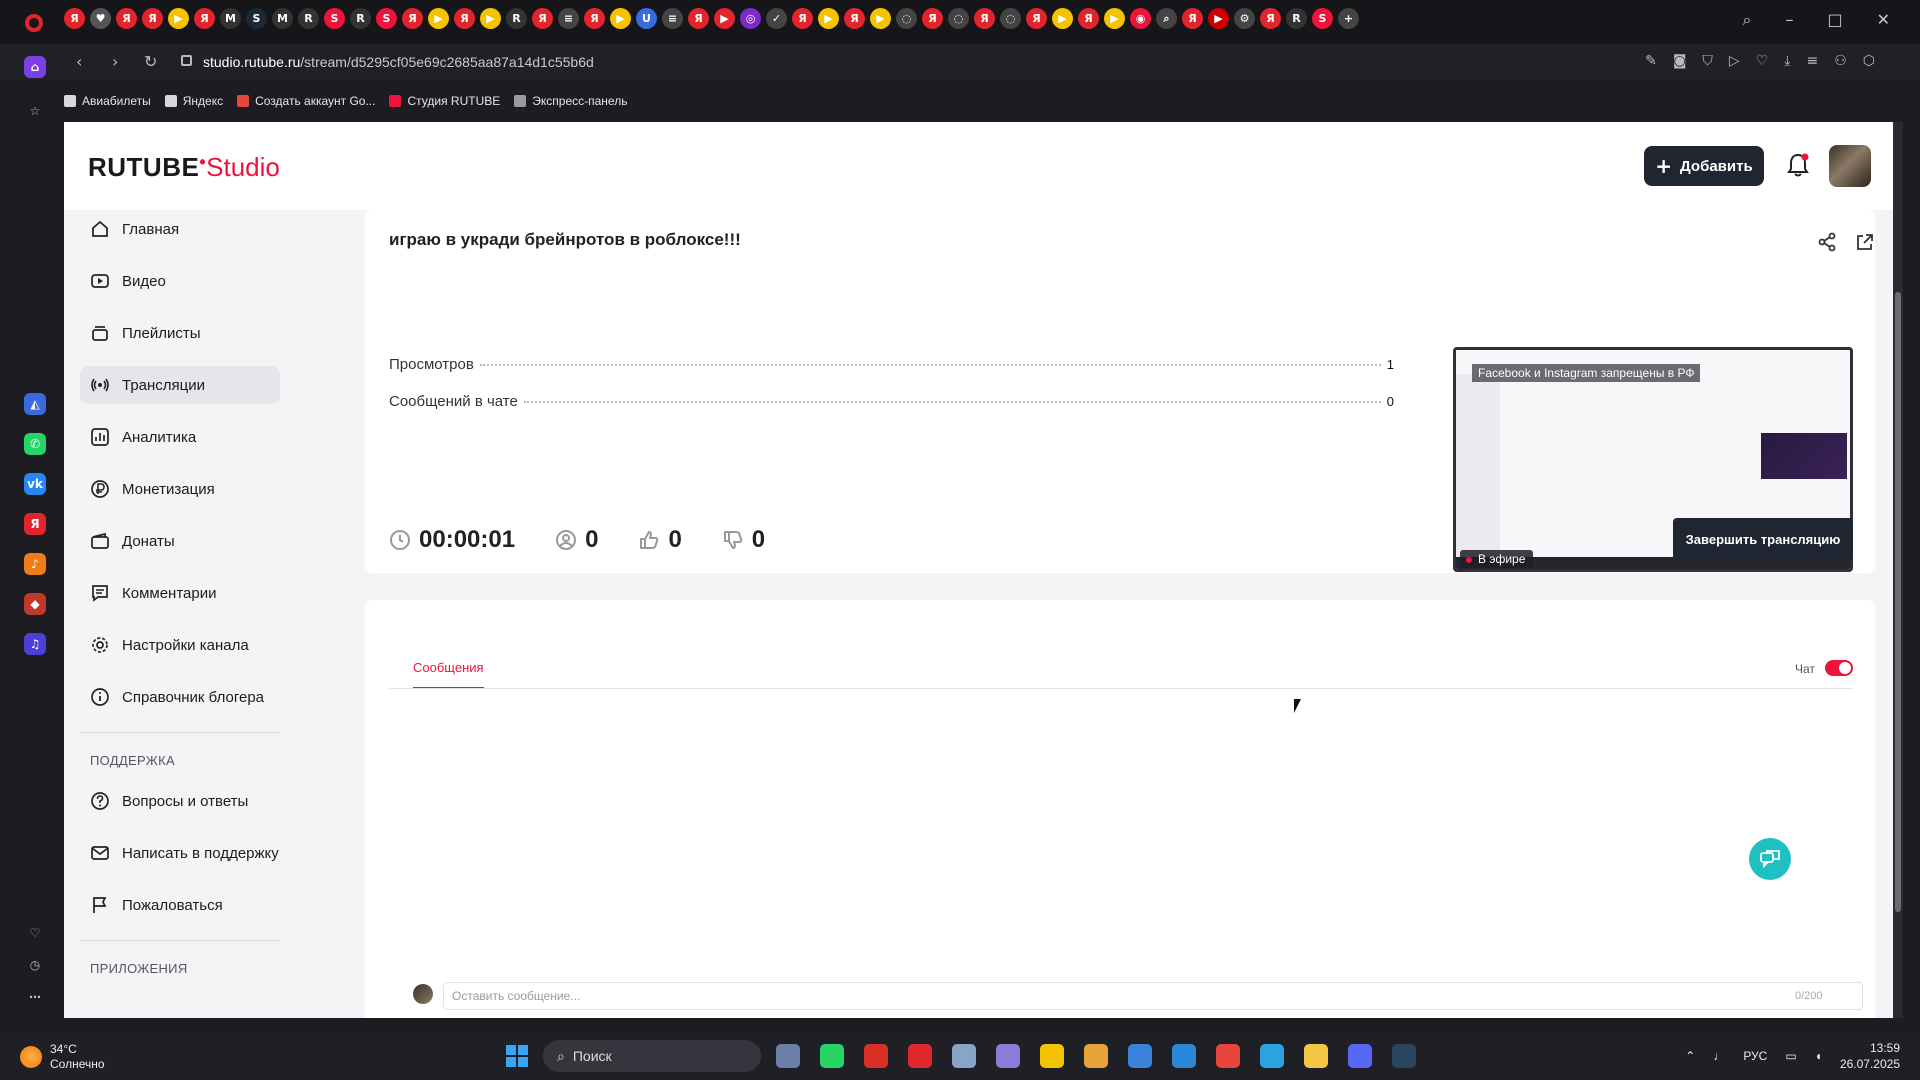 The height and width of the screenshot is (1080, 1920). What do you see at coordinates (35, 965) in the screenshot?
I see `history-icon: ◷` at bounding box center [35, 965].